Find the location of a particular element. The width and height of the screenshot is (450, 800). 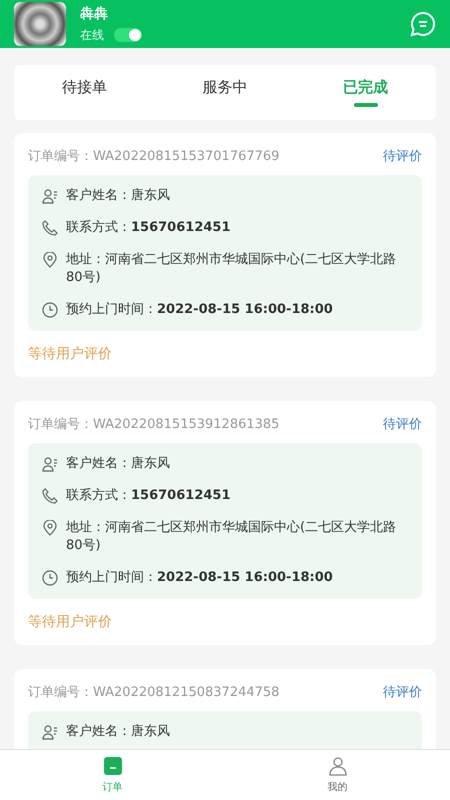

online-toggle is located at coordinates (128, 35).